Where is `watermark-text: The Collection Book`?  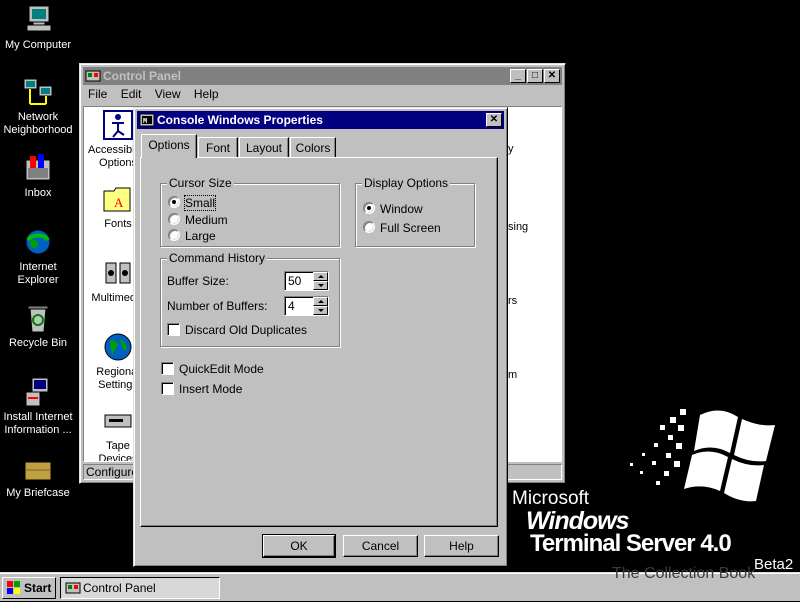
watermark-text: The Collection Book is located at coordinates (684, 573).